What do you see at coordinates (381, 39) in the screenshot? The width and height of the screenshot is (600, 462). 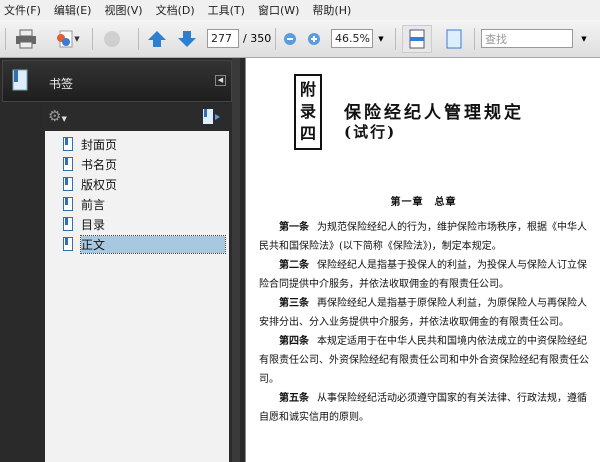 I see `zoom-dropdown-icon: ▼` at bounding box center [381, 39].